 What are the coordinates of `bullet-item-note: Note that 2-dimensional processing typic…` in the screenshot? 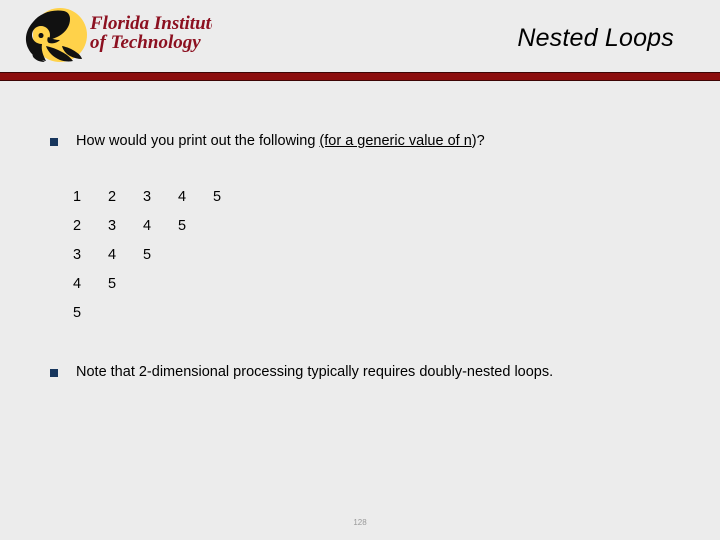 It's located at (345, 372).